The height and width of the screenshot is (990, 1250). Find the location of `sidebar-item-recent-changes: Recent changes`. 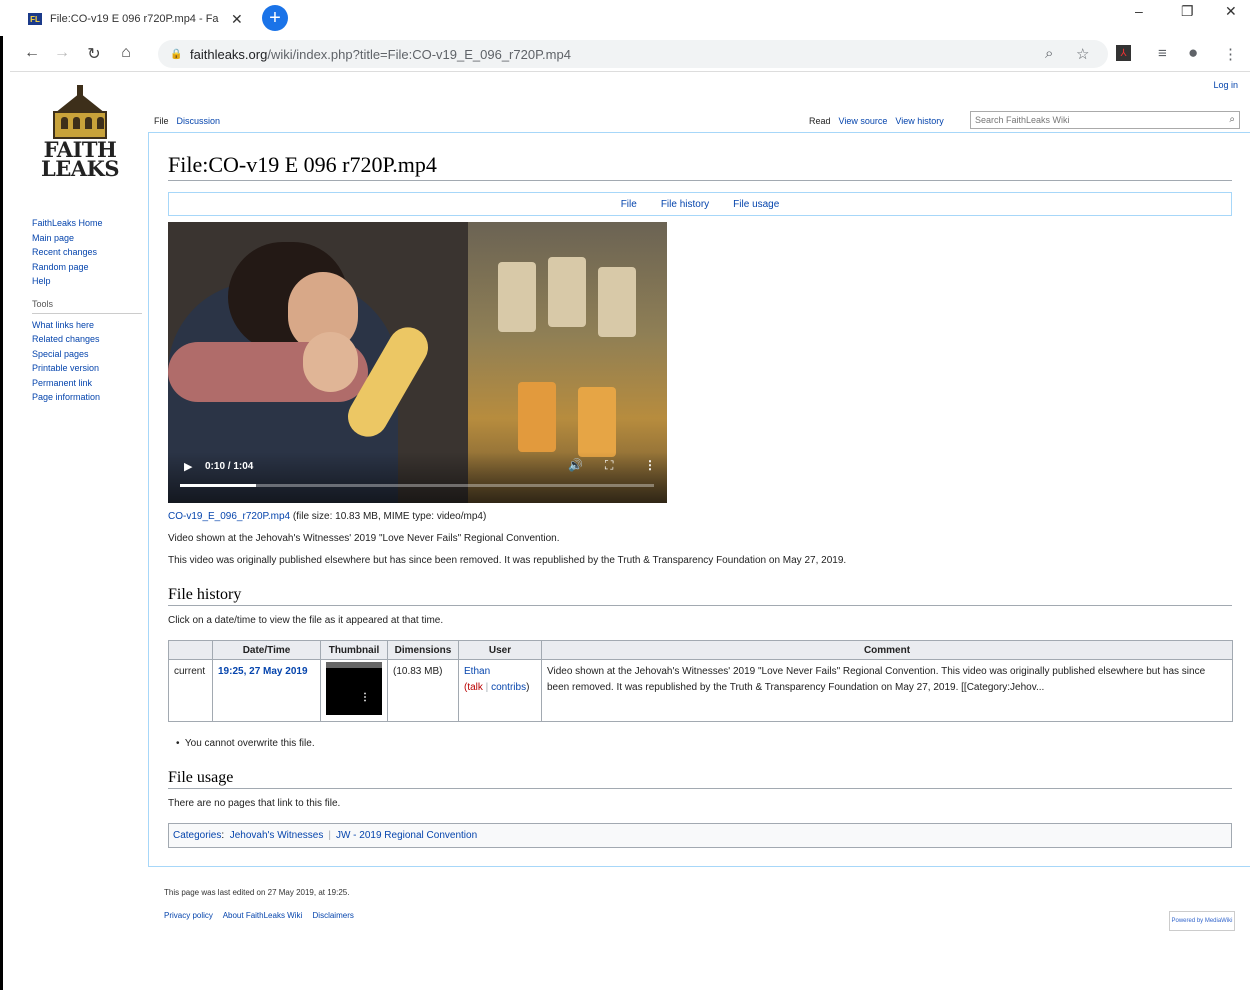

sidebar-item-recent-changes: Recent changes is located at coordinates (87, 252).